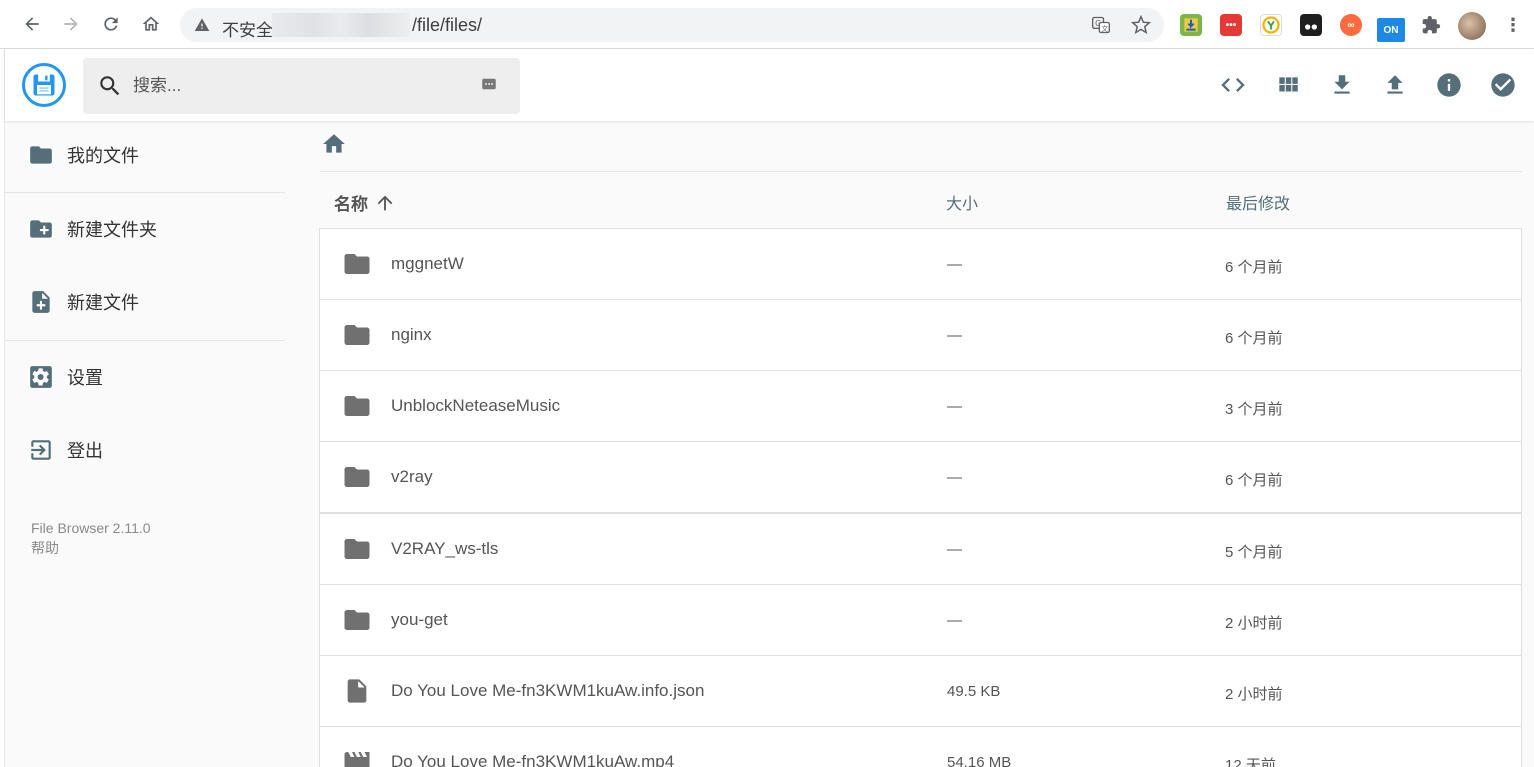 The height and width of the screenshot is (767, 1534). I want to click on file-name: Do You Love Me-fn3KWM1kuAw.info.json, so click(548, 690).